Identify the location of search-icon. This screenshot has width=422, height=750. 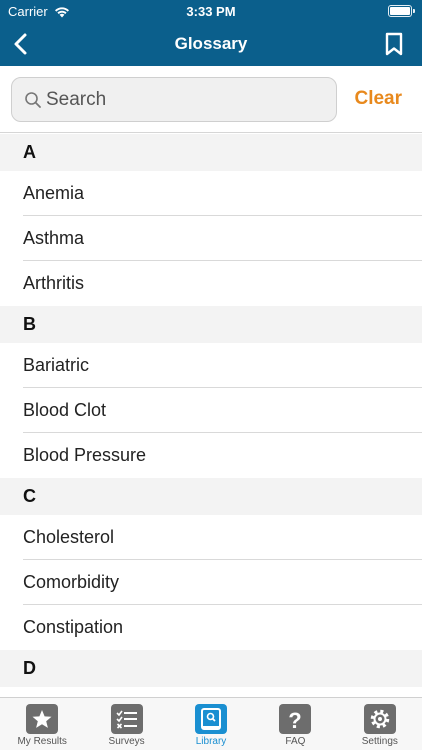
(33, 100).